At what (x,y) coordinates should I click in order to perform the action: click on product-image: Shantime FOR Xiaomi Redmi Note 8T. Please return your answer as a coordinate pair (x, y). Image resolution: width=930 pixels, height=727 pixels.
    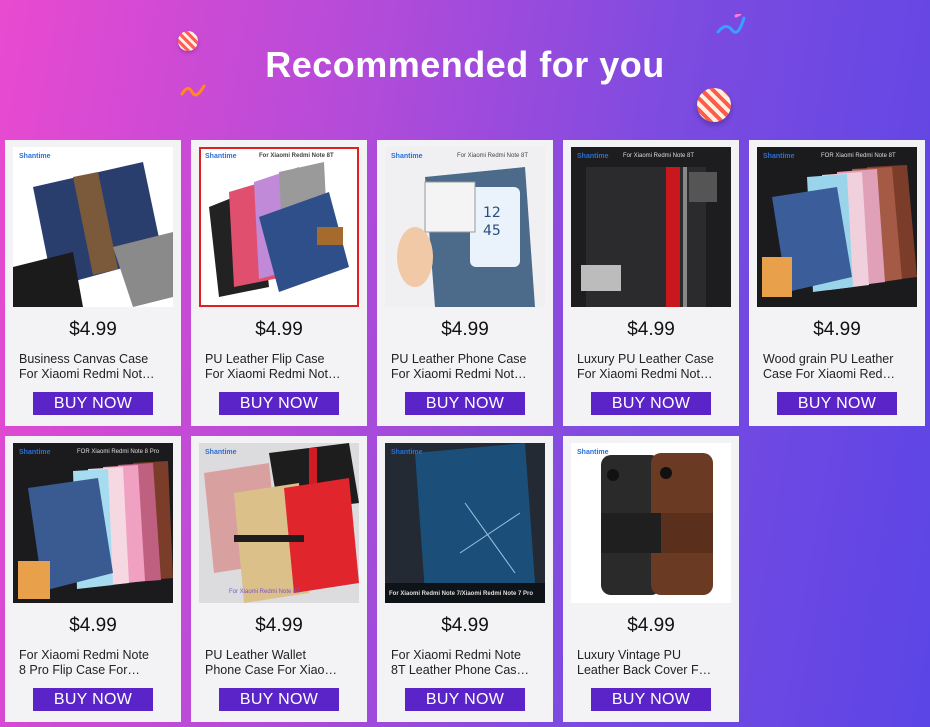
    Looking at the image, I should click on (837, 227).